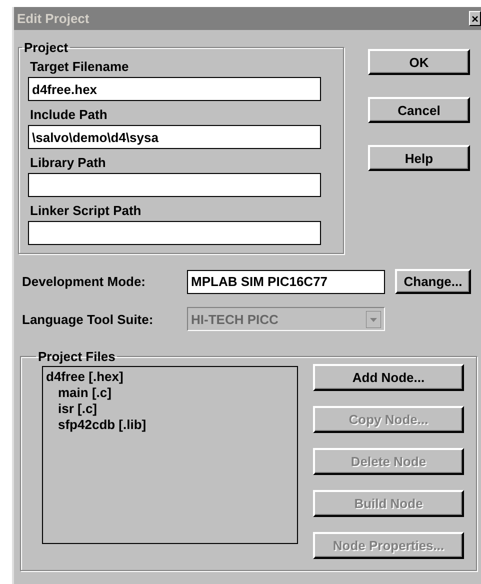 This screenshot has width=481, height=584. What do you see at coordinates (475, 18) in the screenshot?
I see `close-button: ×` at bounding box center [475, 18].